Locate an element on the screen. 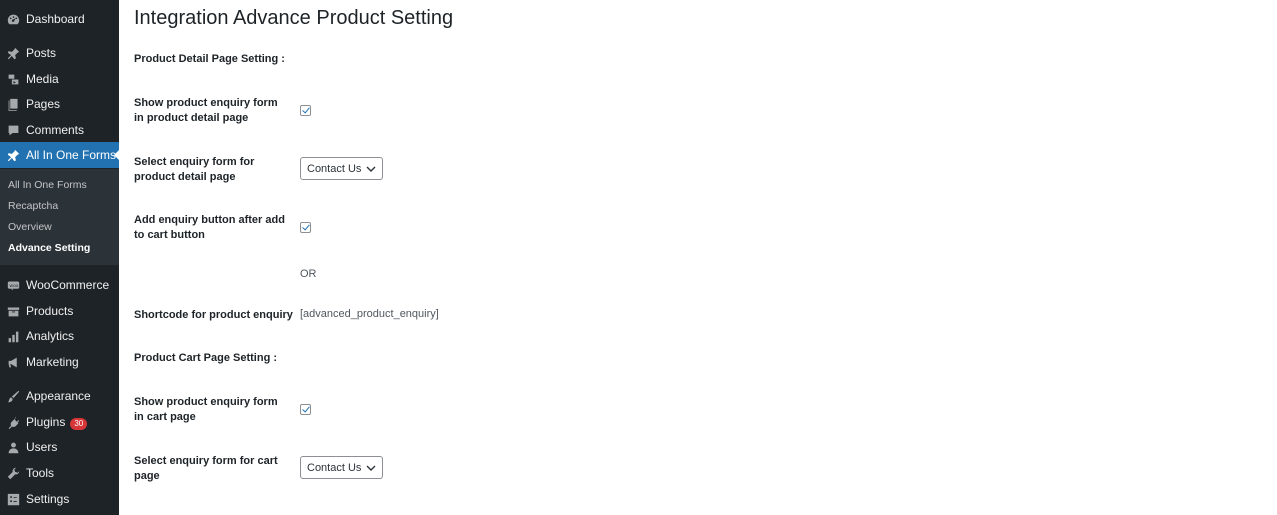 The width and height of the screenshot is (1277, 515). page-title: Integration Advance Product Setting is located at coordinates (294, 18).